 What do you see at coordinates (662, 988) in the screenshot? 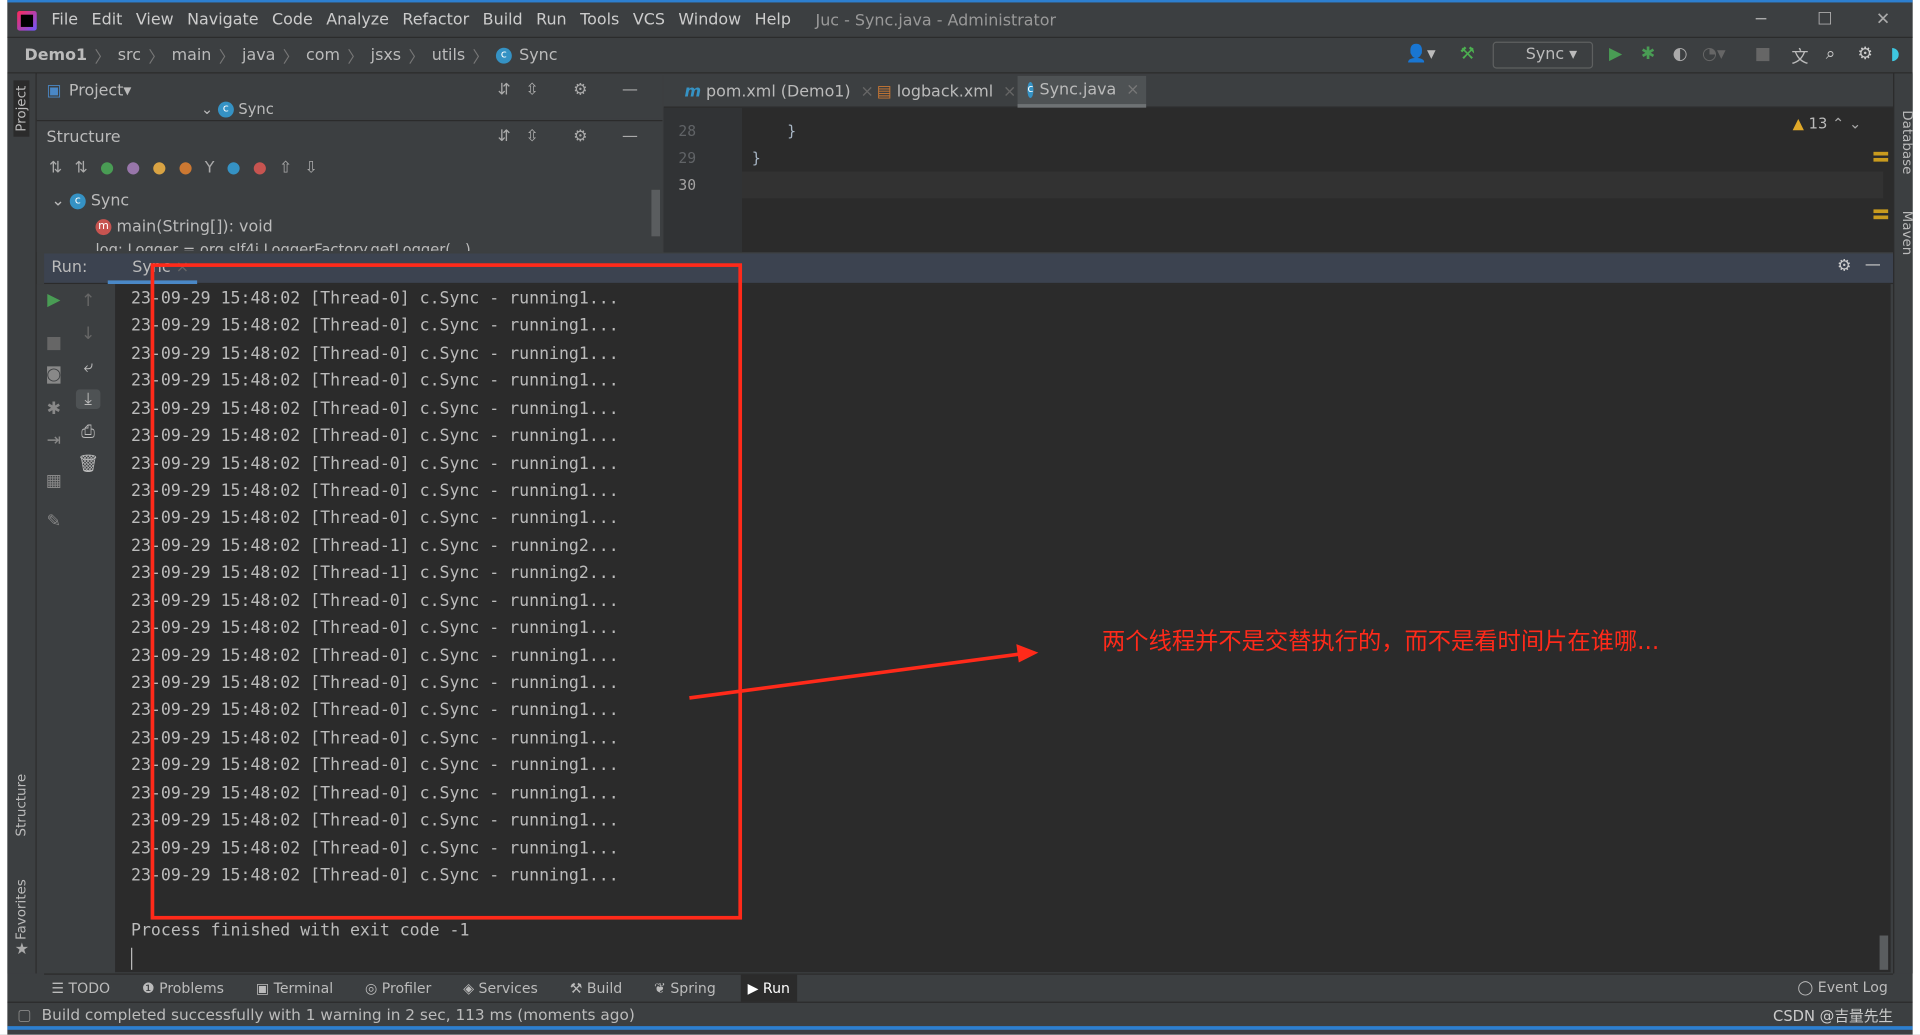
I see `spring-icon: ❦` at bounding box center [662, 988].